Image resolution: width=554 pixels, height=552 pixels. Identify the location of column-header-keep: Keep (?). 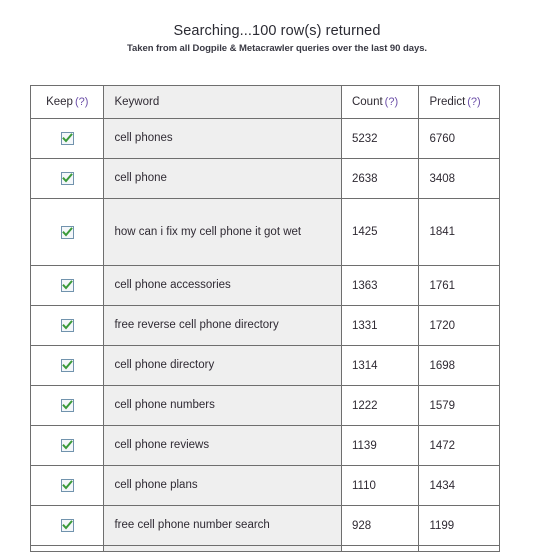
(67, 102).